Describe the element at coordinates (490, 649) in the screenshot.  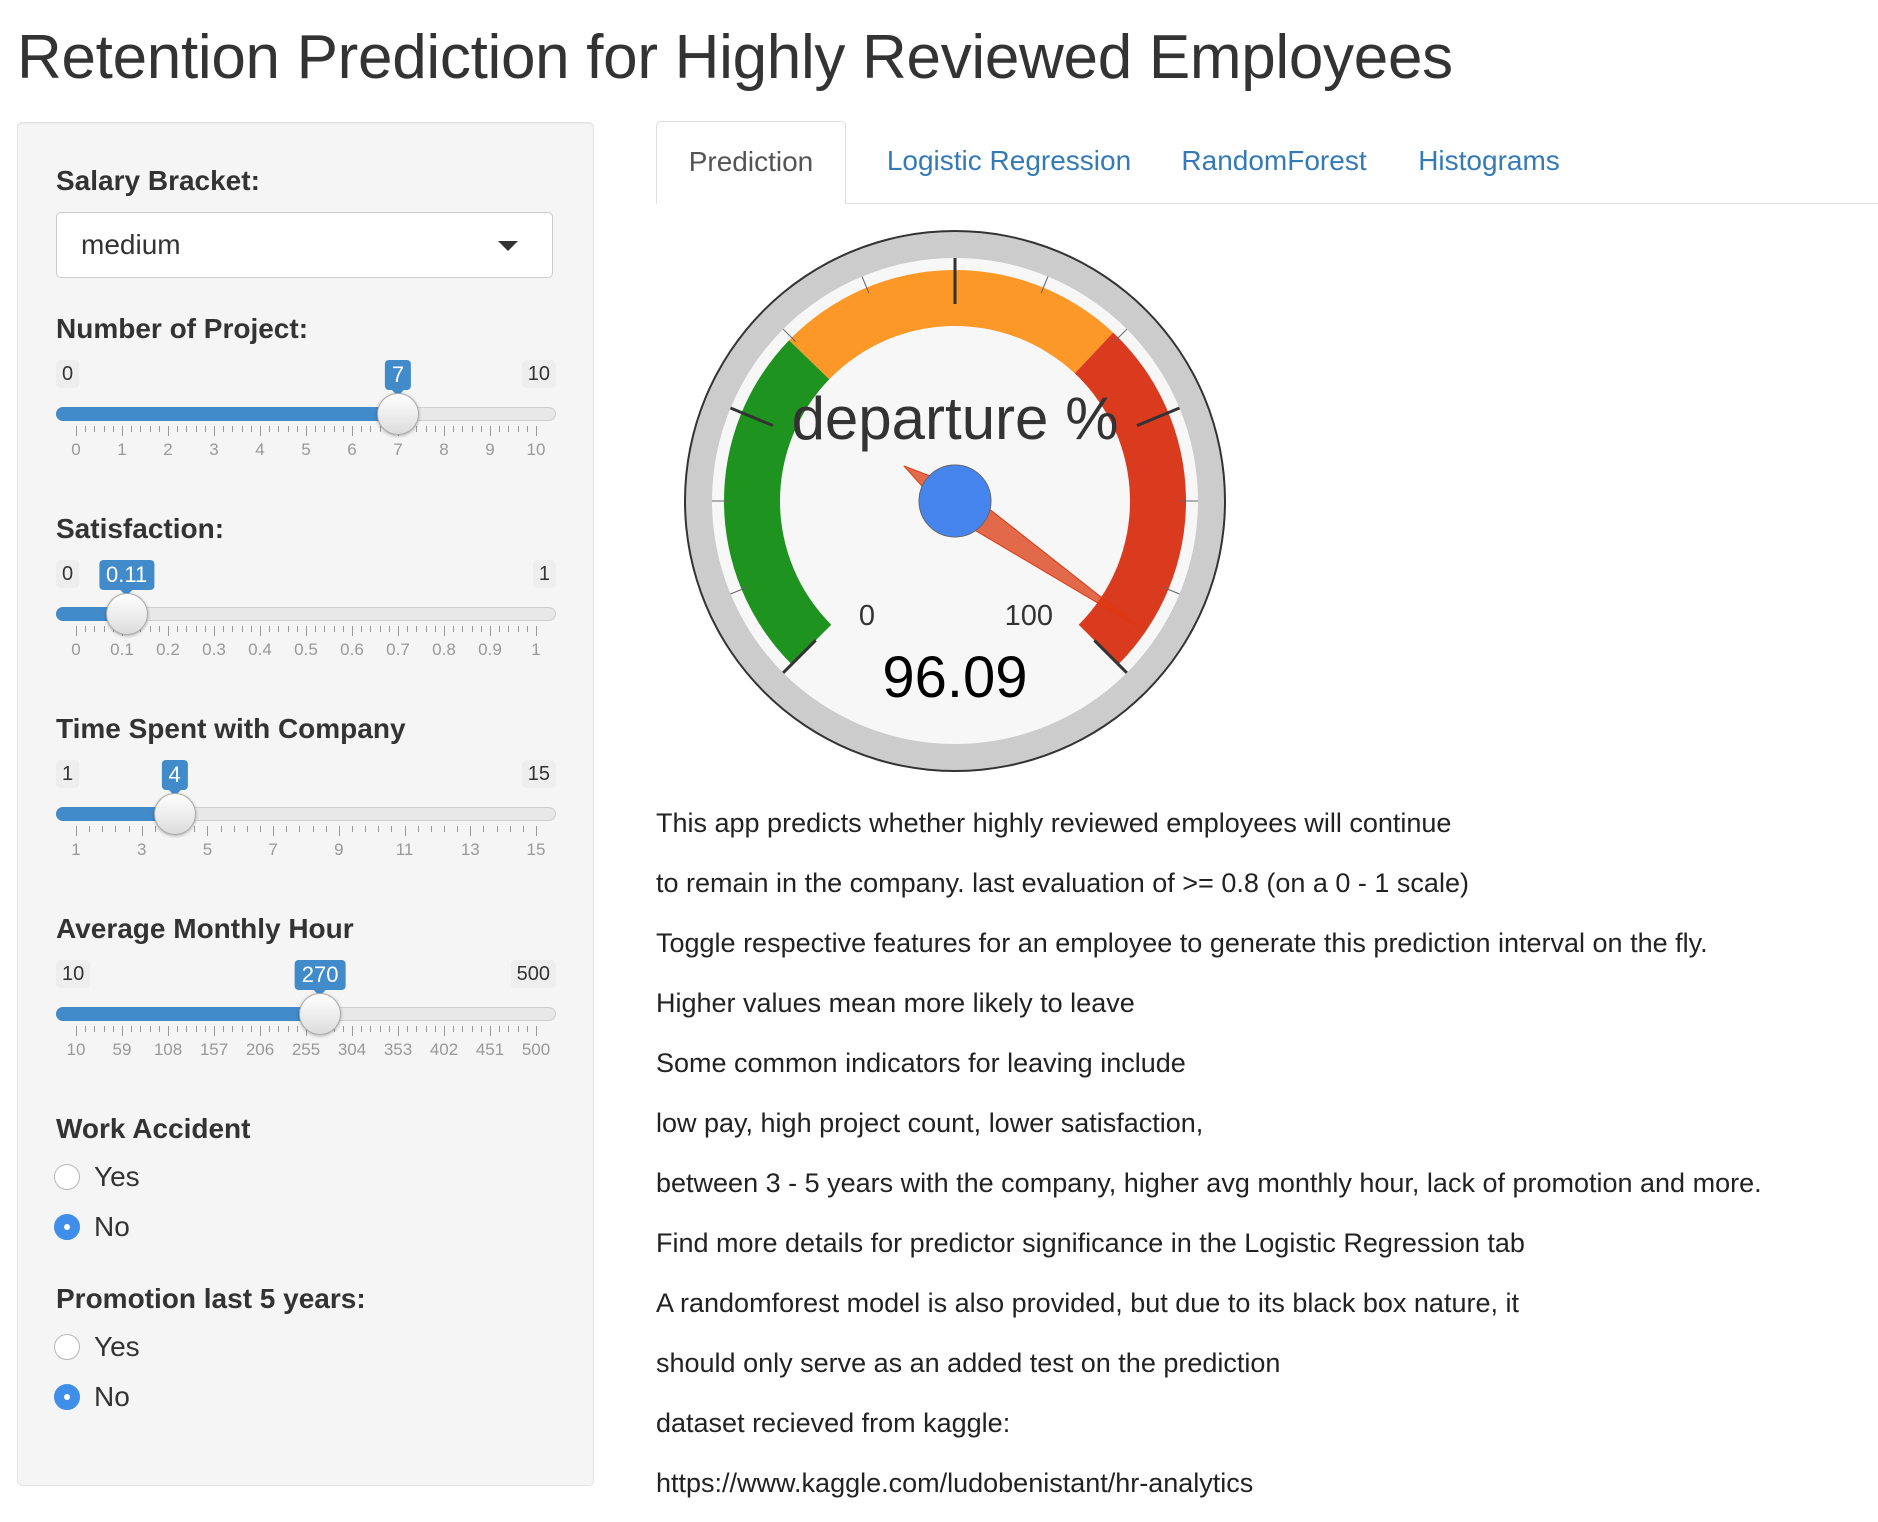
I see `slider-tick-label: 0.9` at that location.